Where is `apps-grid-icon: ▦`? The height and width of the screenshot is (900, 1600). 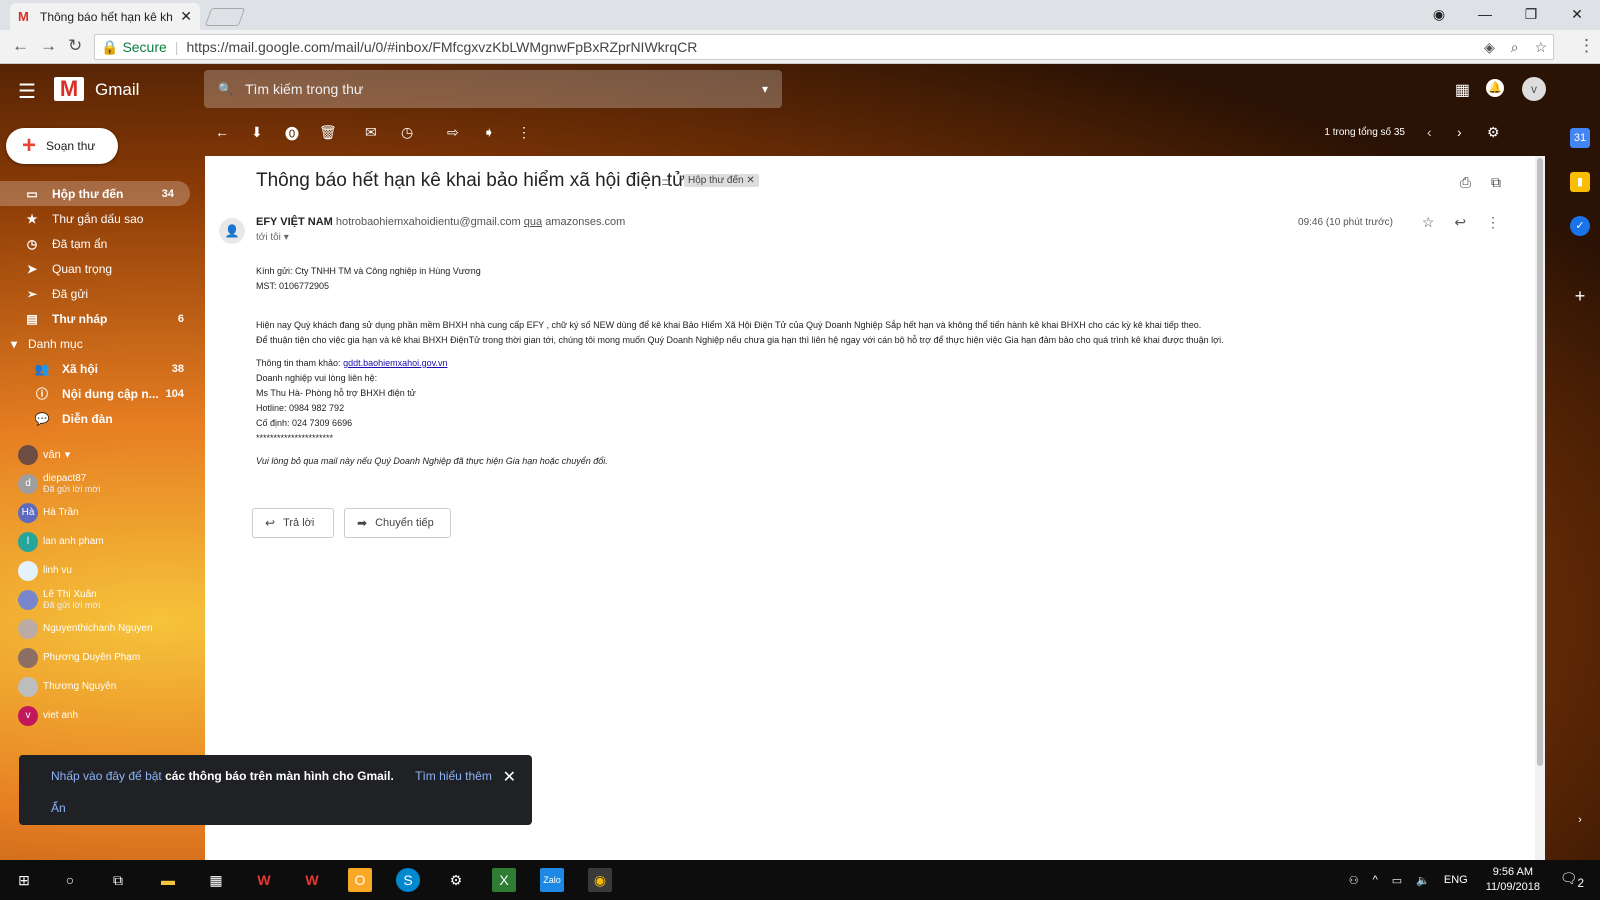
apps-grid-icon: ▦ is located at coordinates (1462, 90).